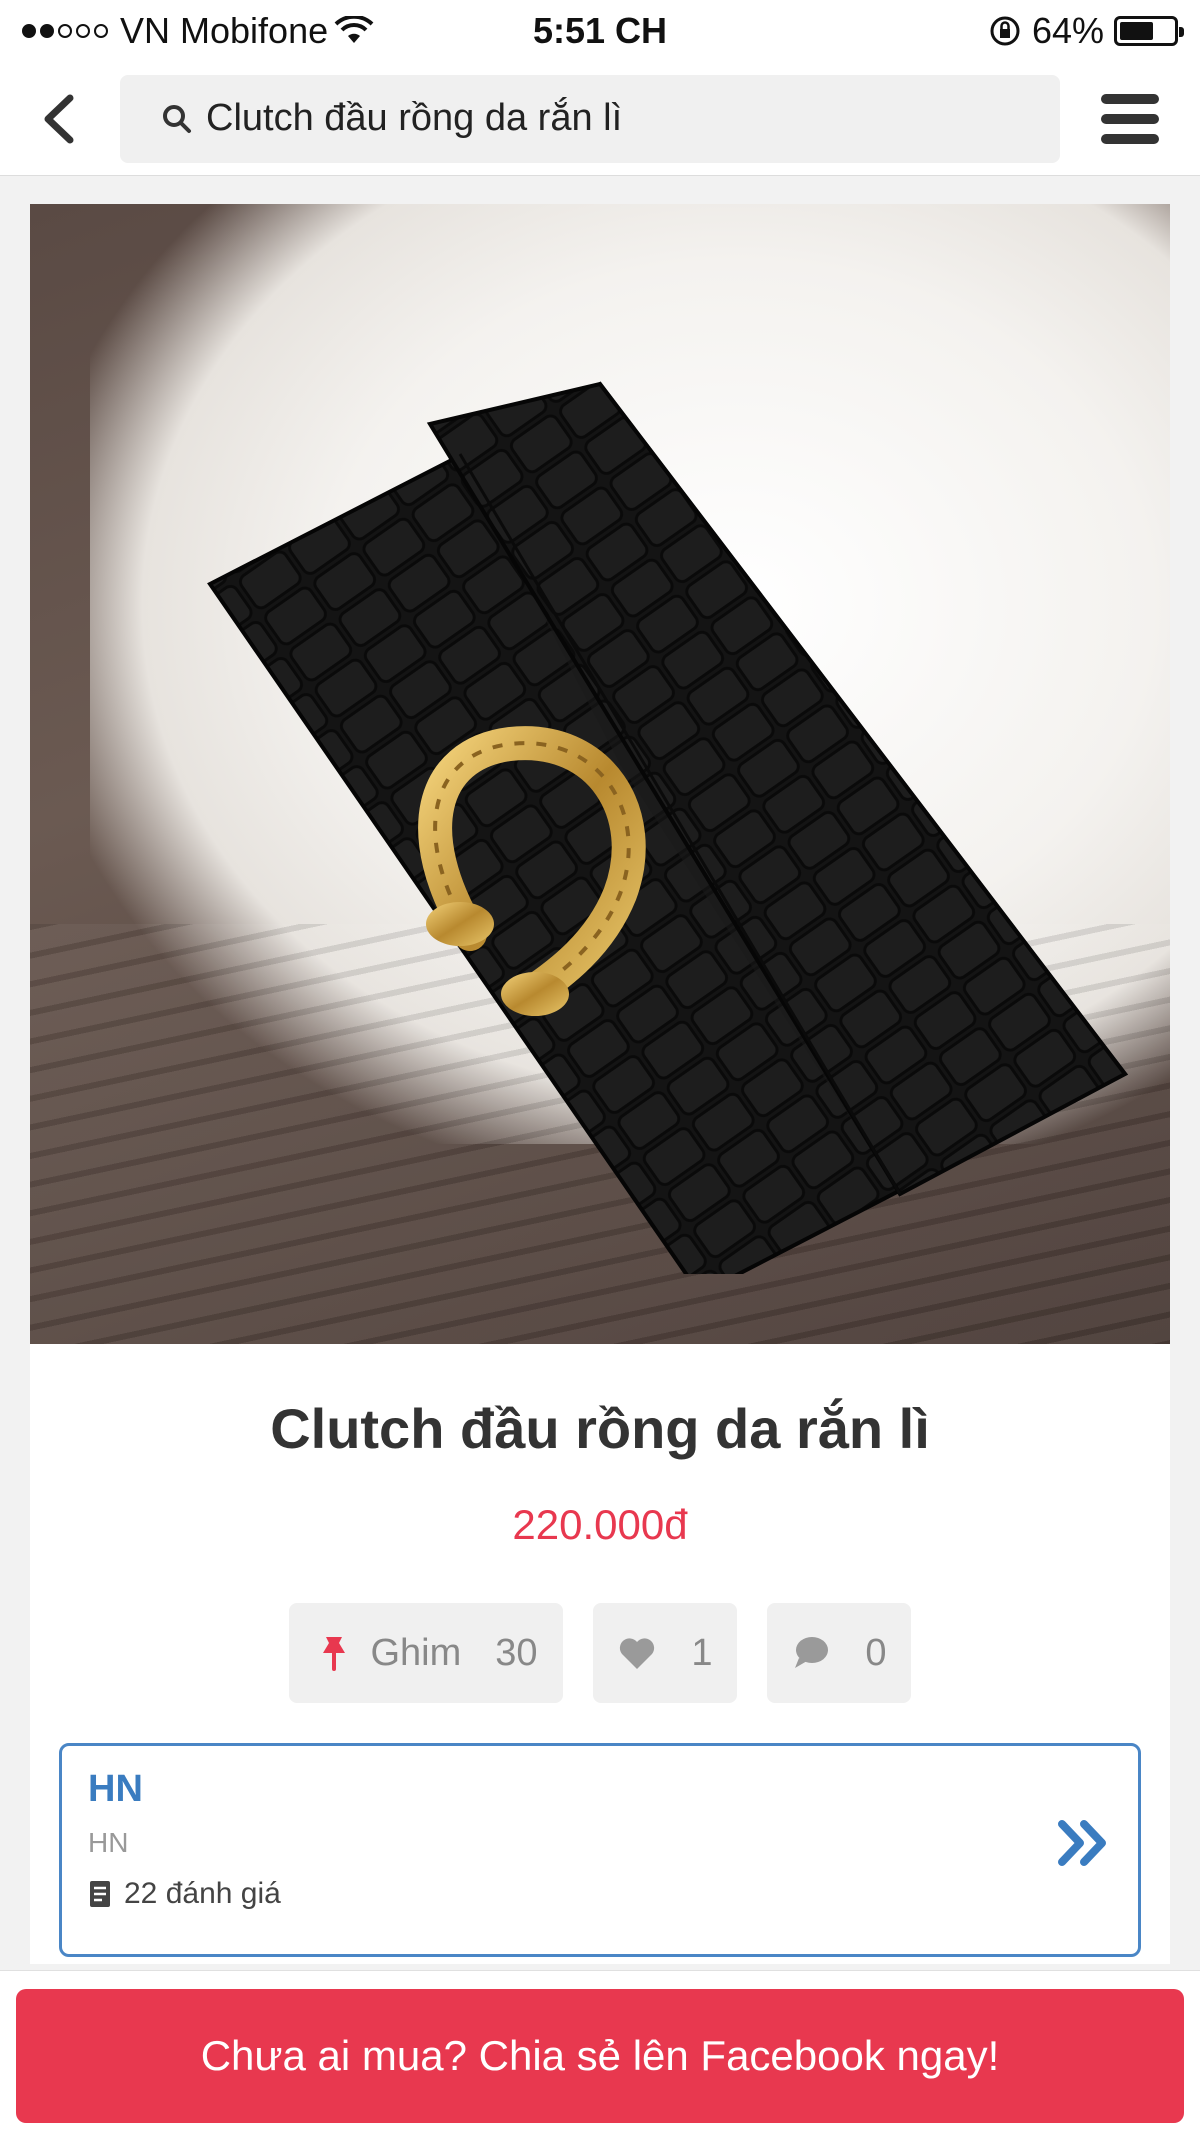  What do you see at coordinates (1084, 1843) in the screenshot?
I see `double-chevron-right-icon` at bounding box center [1084, 1843].